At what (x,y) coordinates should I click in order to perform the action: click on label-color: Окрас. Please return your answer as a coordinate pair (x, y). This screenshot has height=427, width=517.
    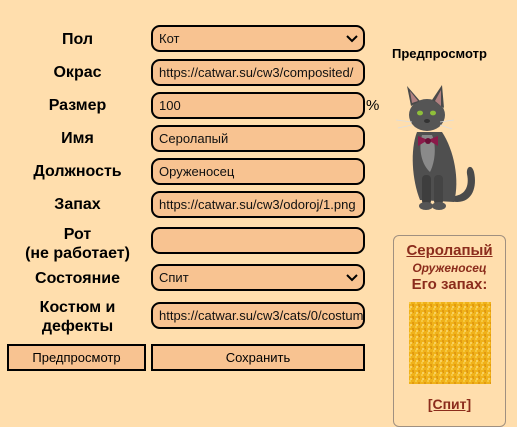
    Looking at the image, I should click on (77, 72).